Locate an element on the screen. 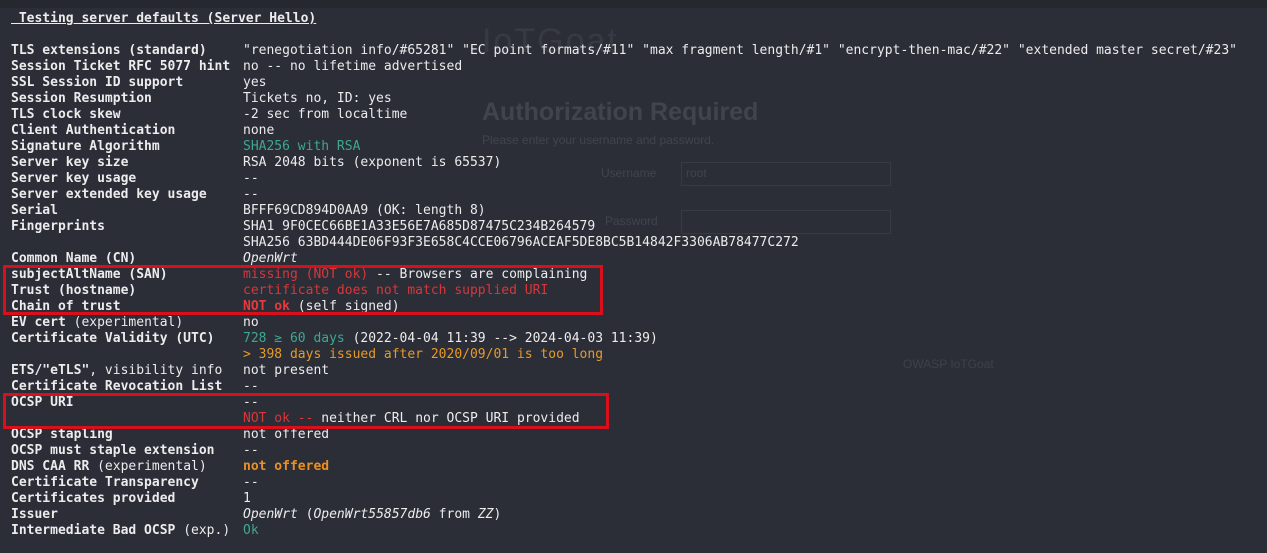 The width and height of the screenshot is (1267, 553). value-days: 728 ≥ 60 days is located at coordinates (294, 338).